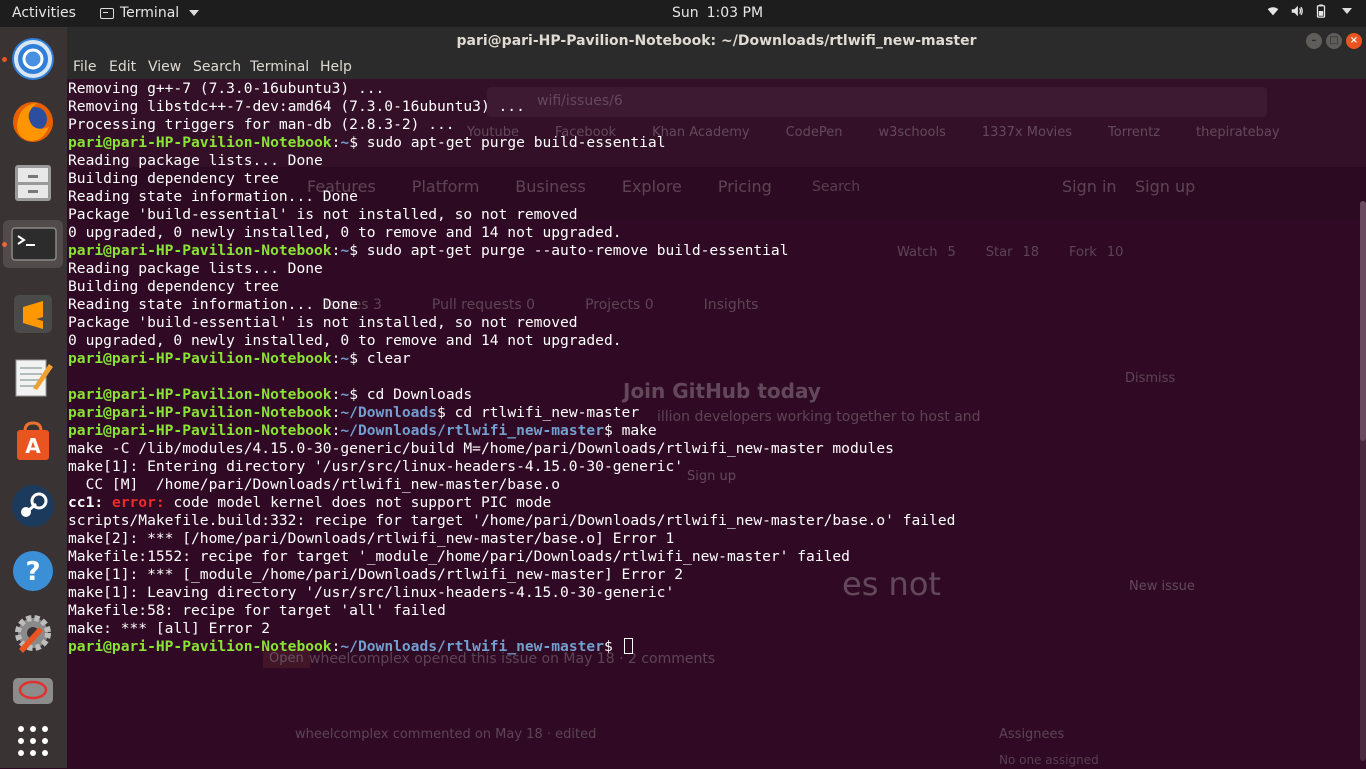 This screenshot has width=1366, height=769. What do you see at coordinates (511, 359) in the screenshot?
I see `prompt-line: pari@pari-HP-Pavilion-Notebook:~$ clear` at bounding box center [511, 359].